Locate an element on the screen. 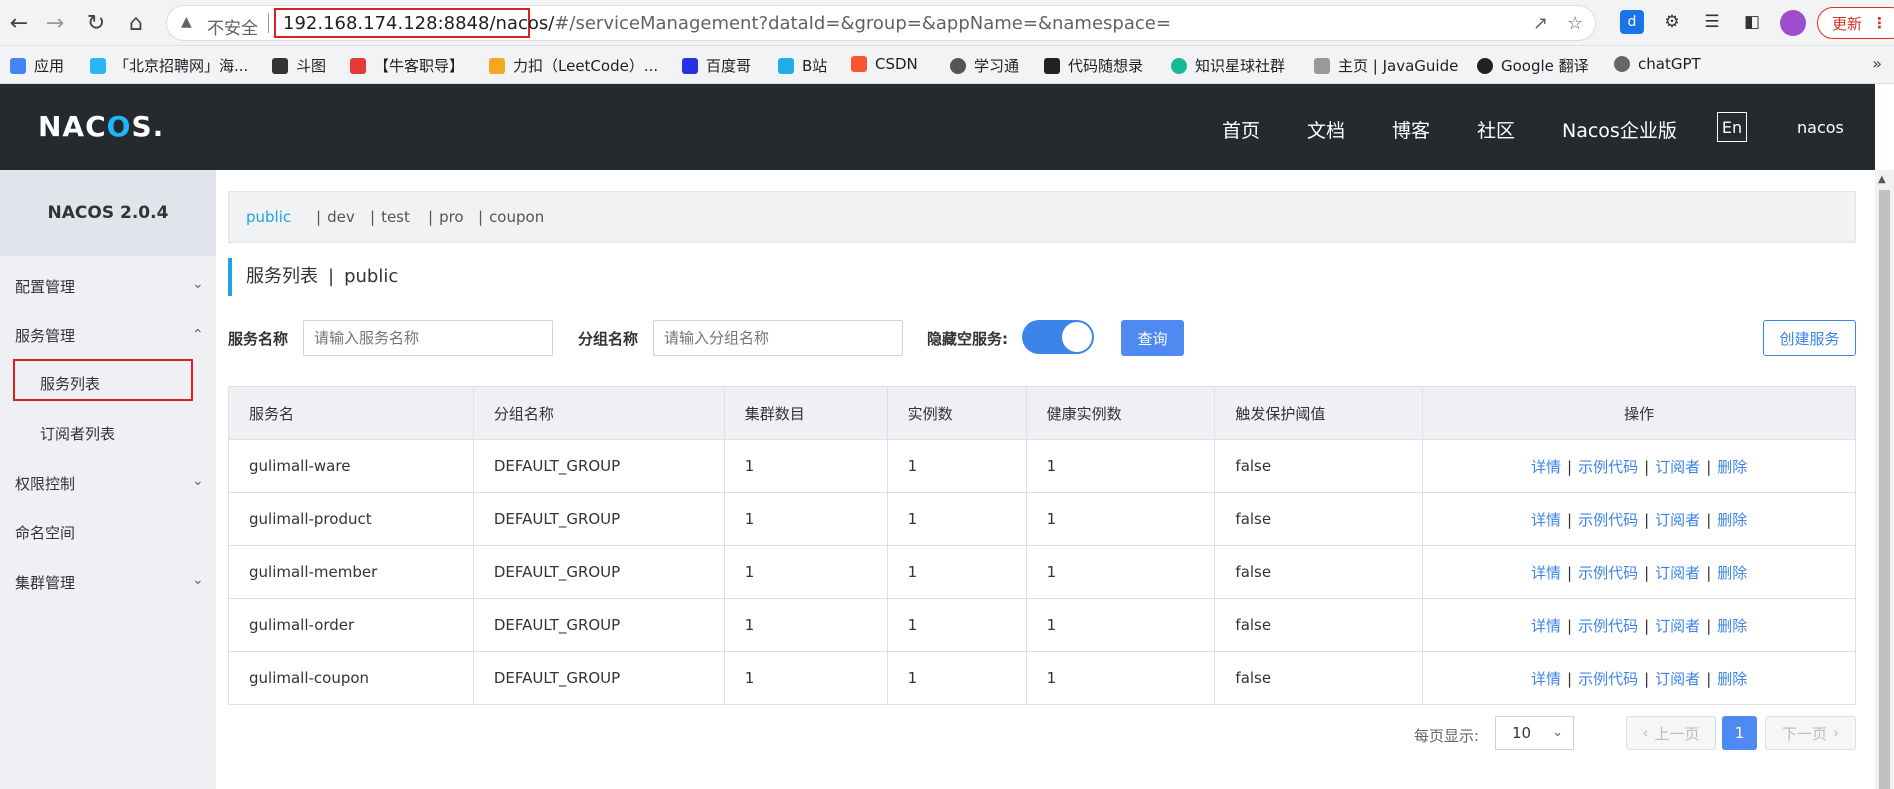  bookmark-label: 代码随想录 is located at coordinates (1106, 66).